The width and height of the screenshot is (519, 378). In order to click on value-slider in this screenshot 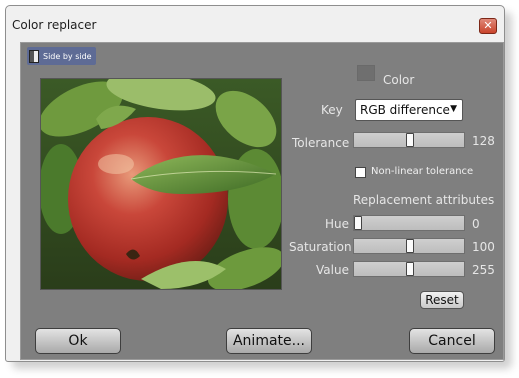, I will do `click(409, 269)`.